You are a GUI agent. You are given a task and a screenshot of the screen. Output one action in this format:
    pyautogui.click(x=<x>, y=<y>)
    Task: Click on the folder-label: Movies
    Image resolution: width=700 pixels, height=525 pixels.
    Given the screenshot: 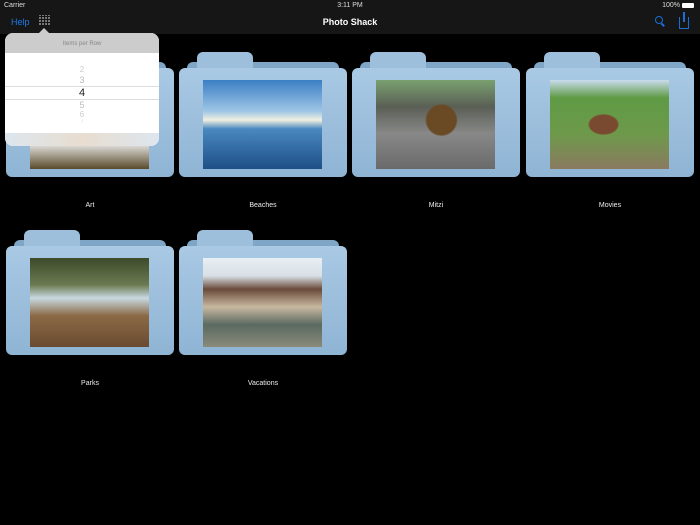 What is the action you would take?
    pyautogui.click(x=610, y=205)
    